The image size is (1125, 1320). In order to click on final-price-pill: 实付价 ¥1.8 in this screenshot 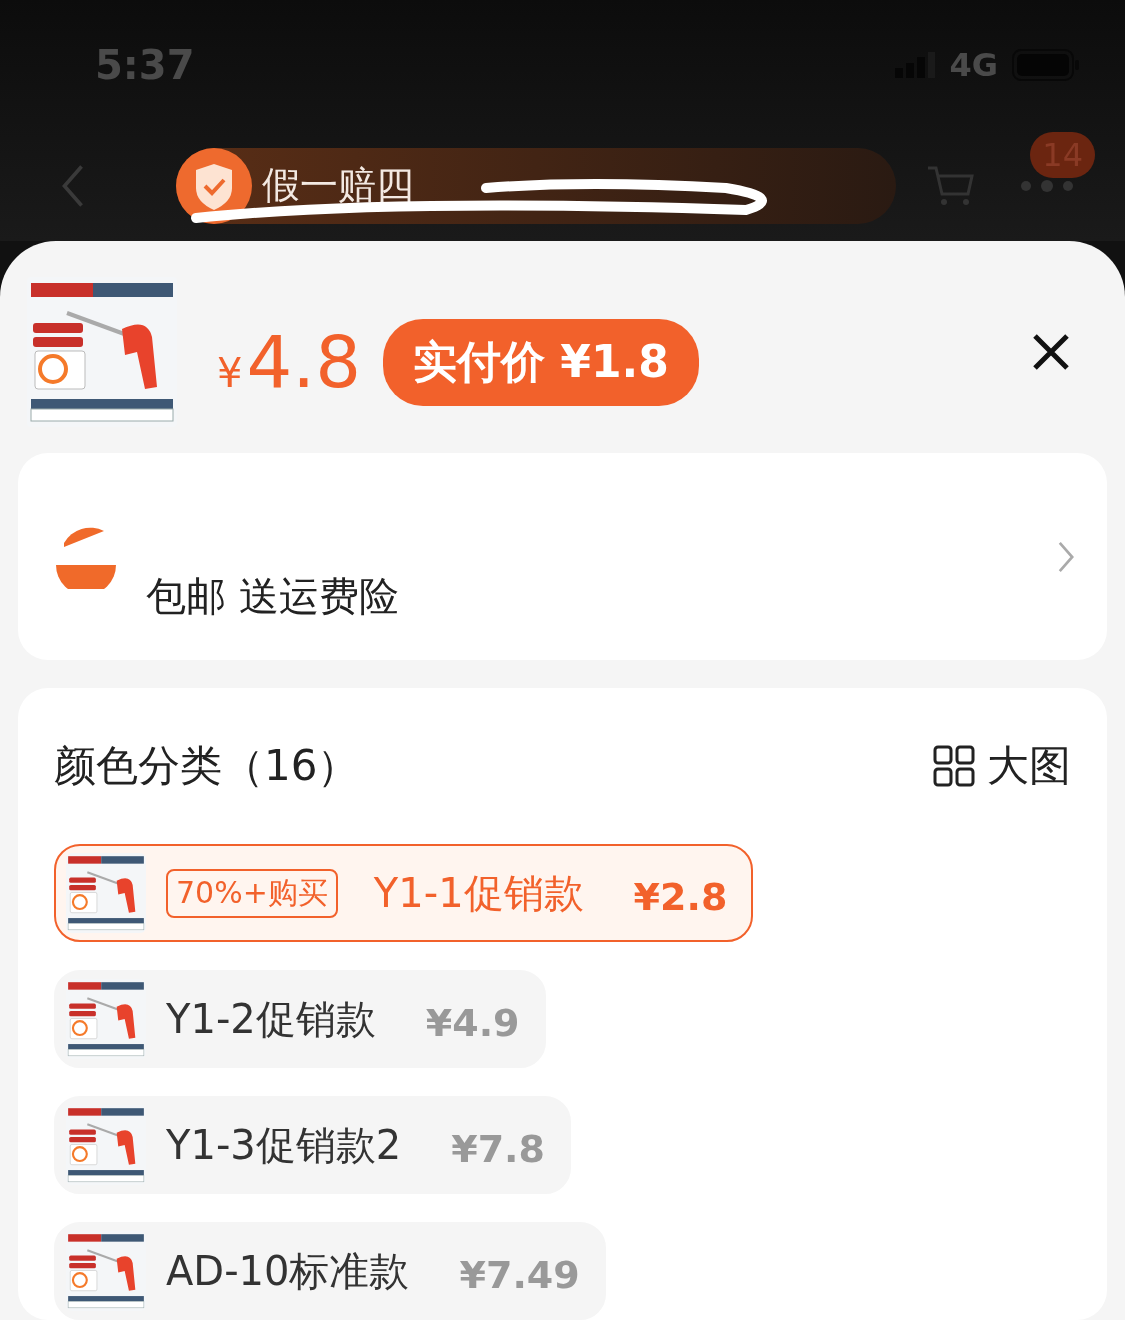, I will do `click(540, 362)`.